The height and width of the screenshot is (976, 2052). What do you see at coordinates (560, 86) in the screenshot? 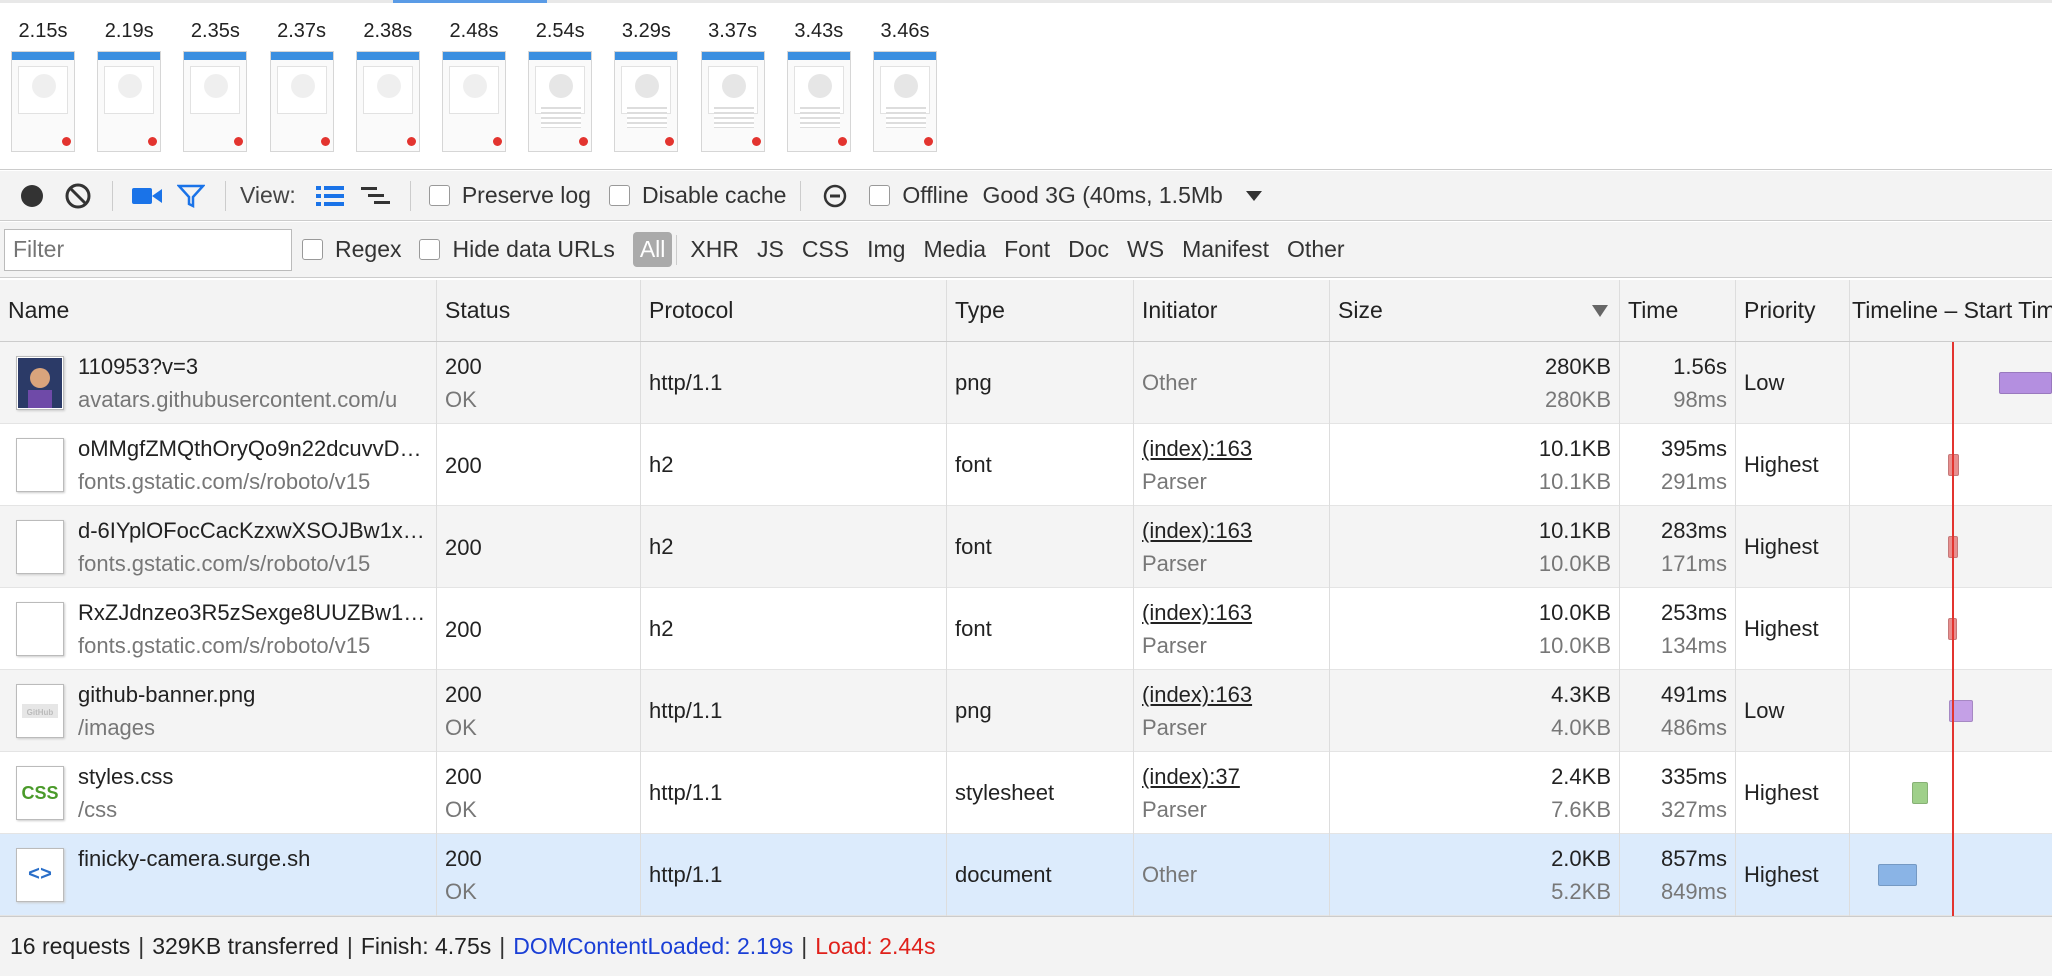
I see `filmstrip-frame: 2.54s` at bounding box center [560, 86].